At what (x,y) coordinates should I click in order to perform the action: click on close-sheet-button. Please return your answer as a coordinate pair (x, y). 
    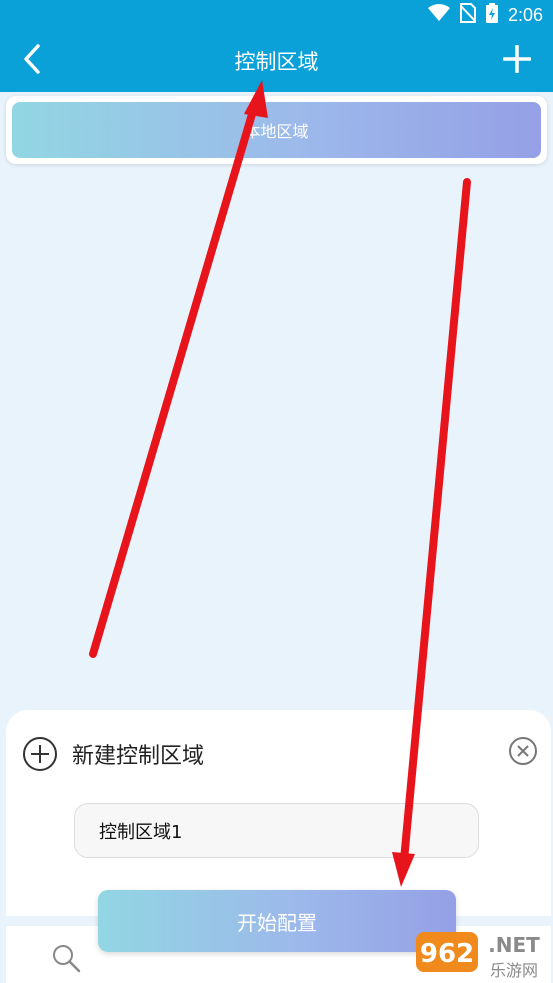
    Looking at the image, I should click on (523, 753).